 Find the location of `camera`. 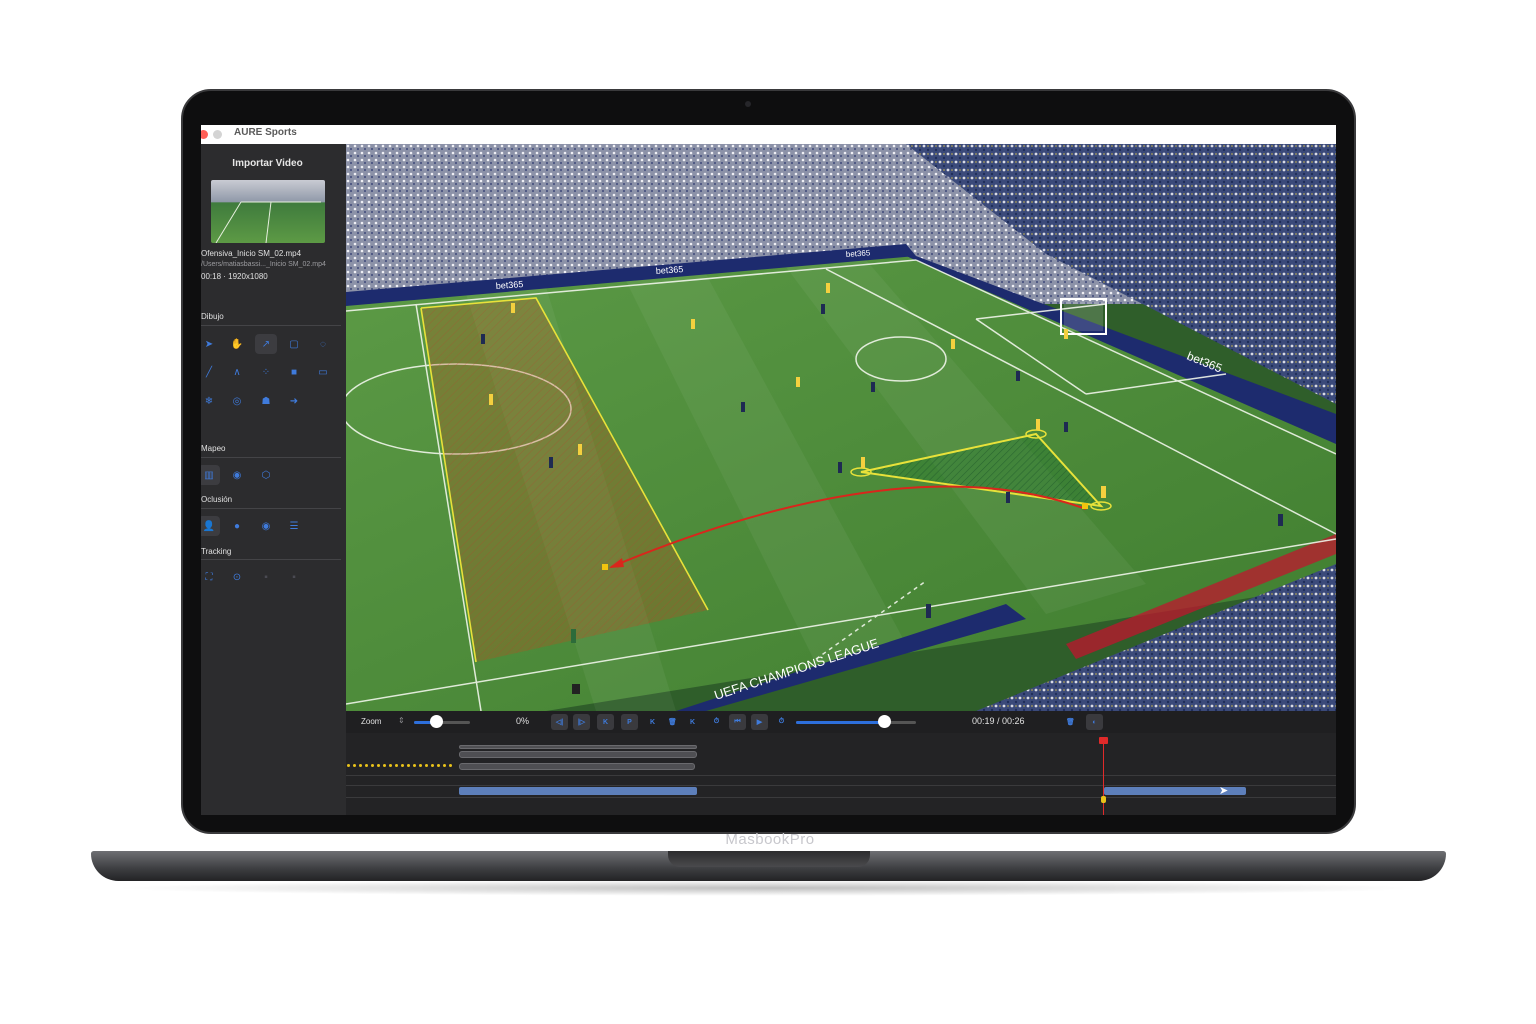

camera is located at coordinates (748, 104).